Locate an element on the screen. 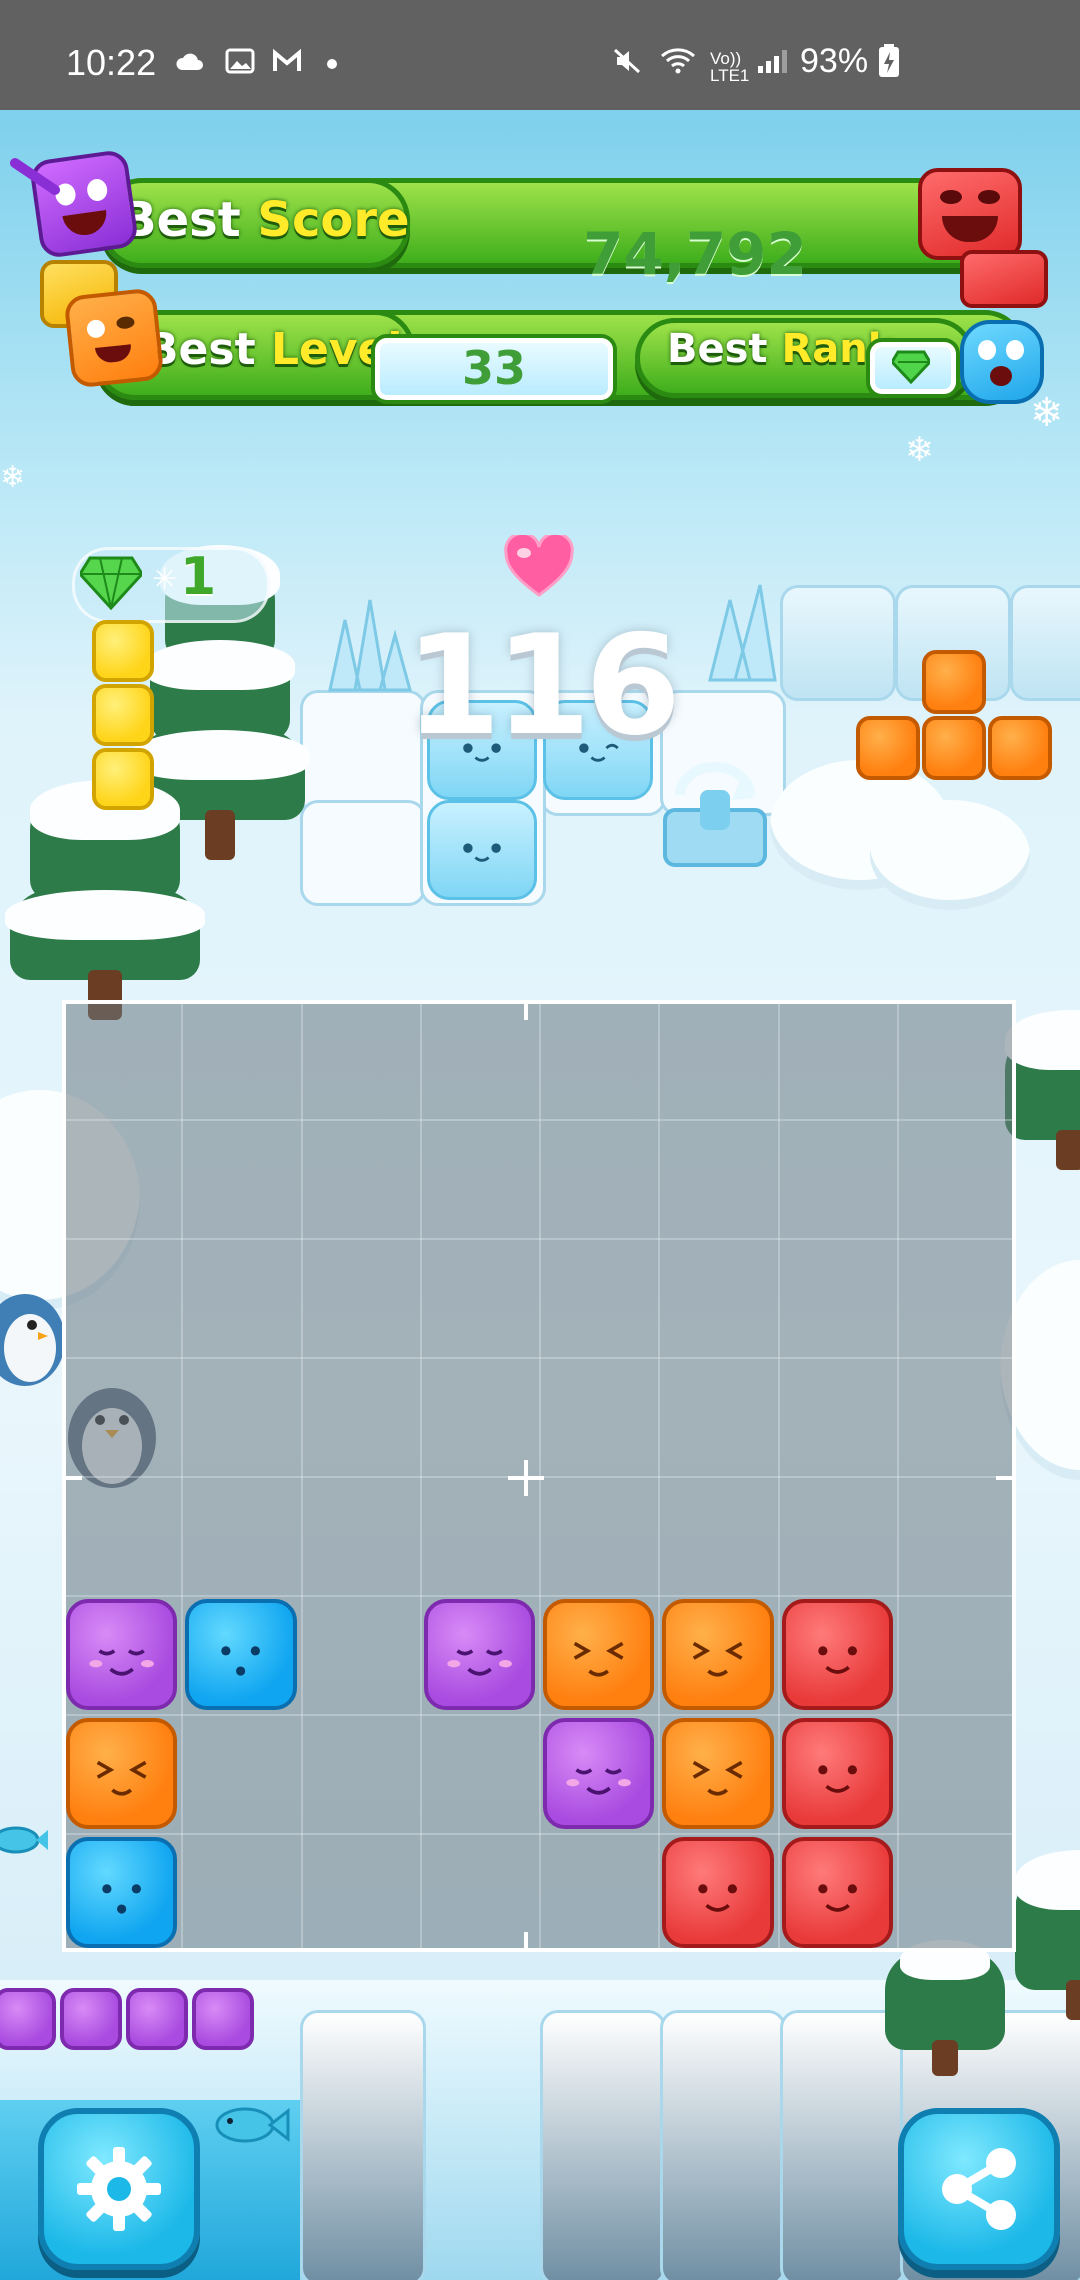 This screenshot has height=2280, width=1080. ice-cube-character is located at coordinates (482, 850).